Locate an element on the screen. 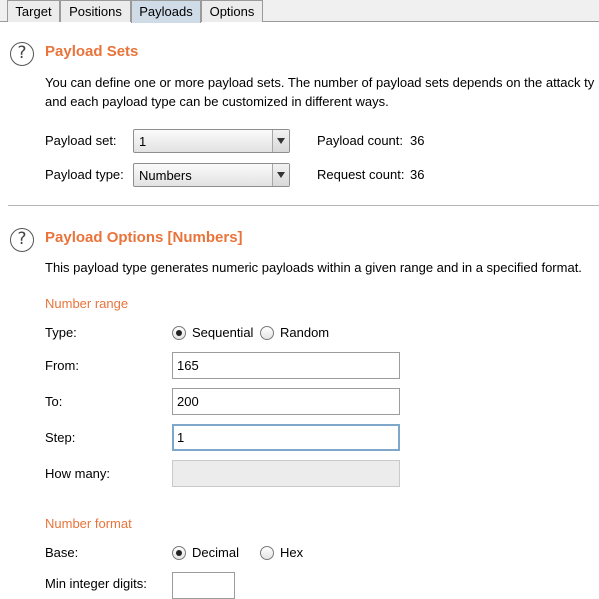  hex-radio is located at coordinates (267, 553).